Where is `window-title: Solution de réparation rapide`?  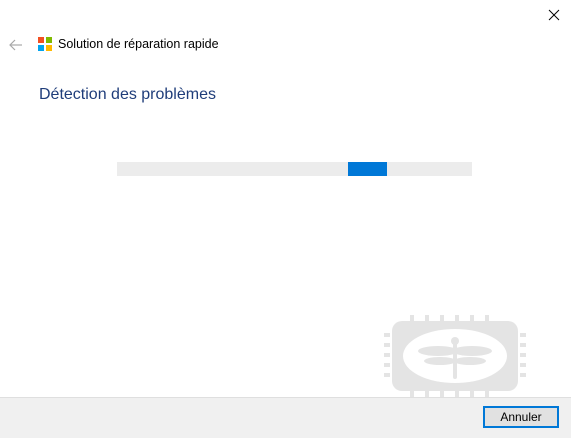
window-title: Solution de réparation rapide is located at coordinates (138, 44).